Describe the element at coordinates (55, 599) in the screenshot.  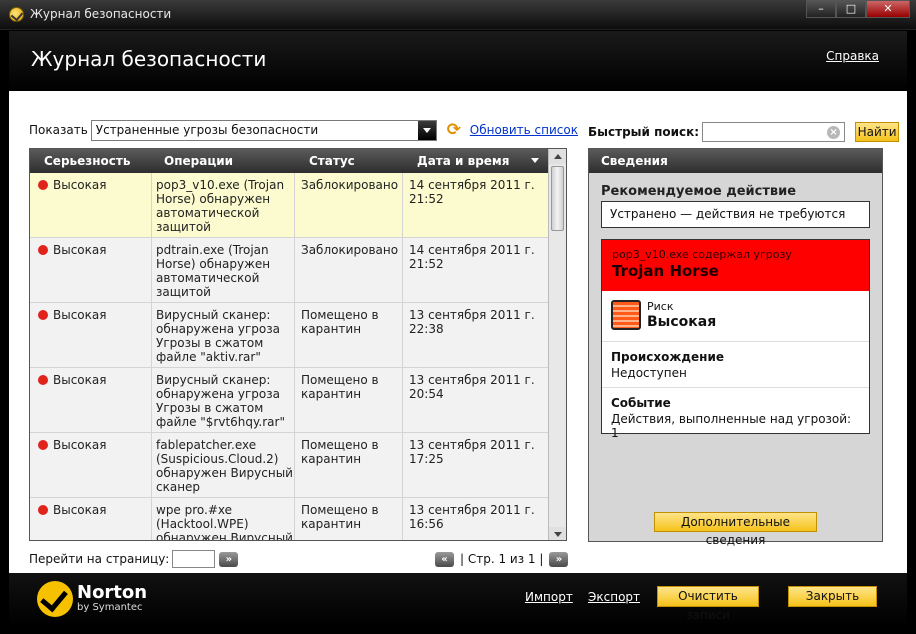
I see `norton-logo-icon` at that location.